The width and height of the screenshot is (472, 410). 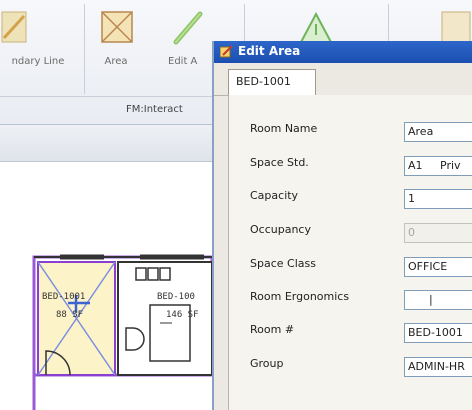 I want to click on tab-bed-1001: BED-1001, so click(x=272, y=82).